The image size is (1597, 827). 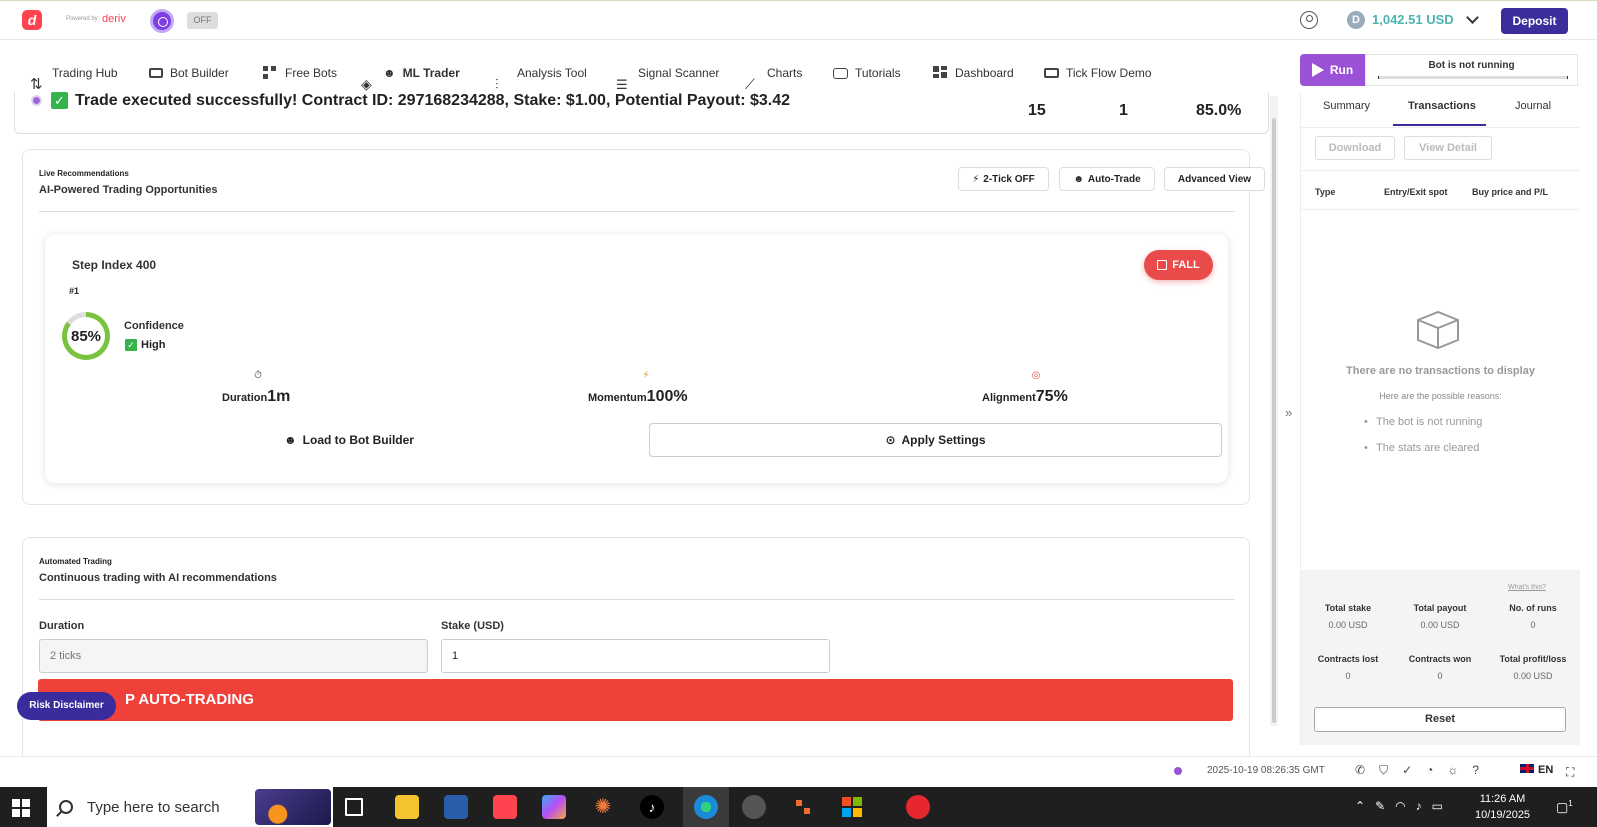 I want to click on file-explorer-icon, so click(x=407, y=807).